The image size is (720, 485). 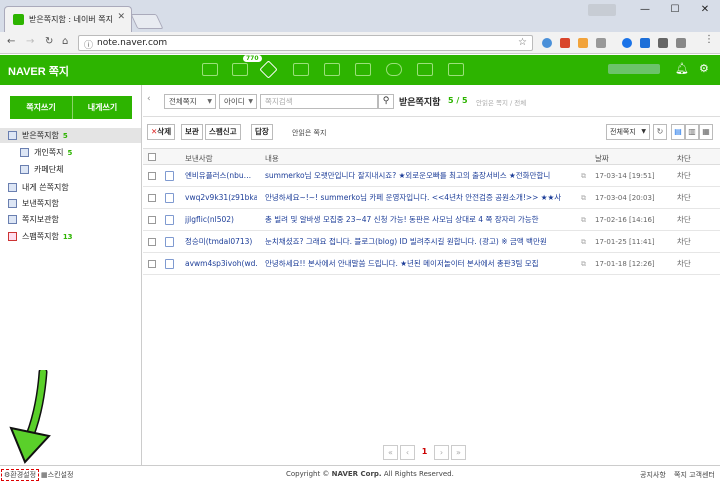 I want to click on reply-button: 답장, so click(x=262, y=132).